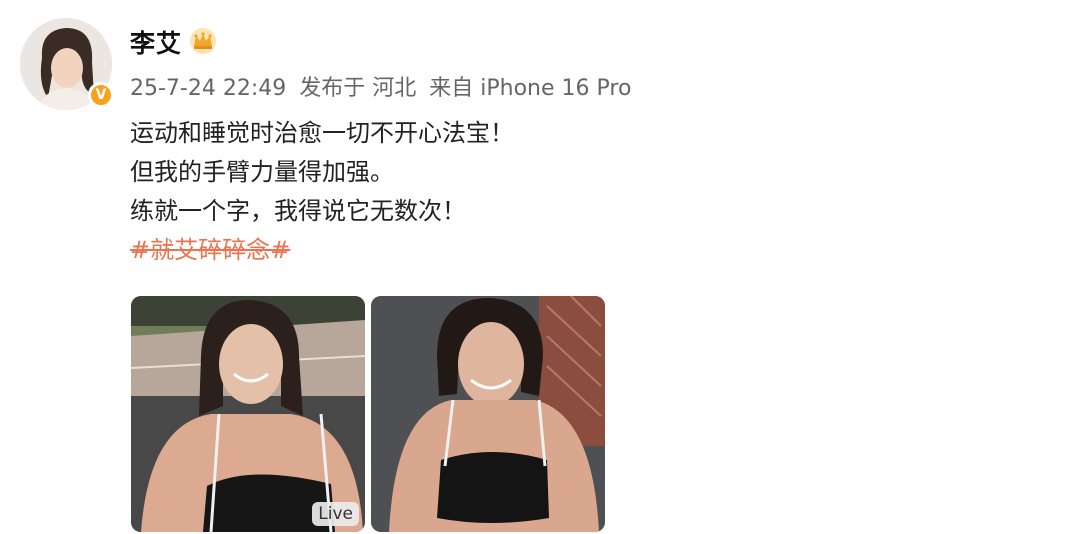  I want to click on verified-badge-icon: V, so click(101, 95).